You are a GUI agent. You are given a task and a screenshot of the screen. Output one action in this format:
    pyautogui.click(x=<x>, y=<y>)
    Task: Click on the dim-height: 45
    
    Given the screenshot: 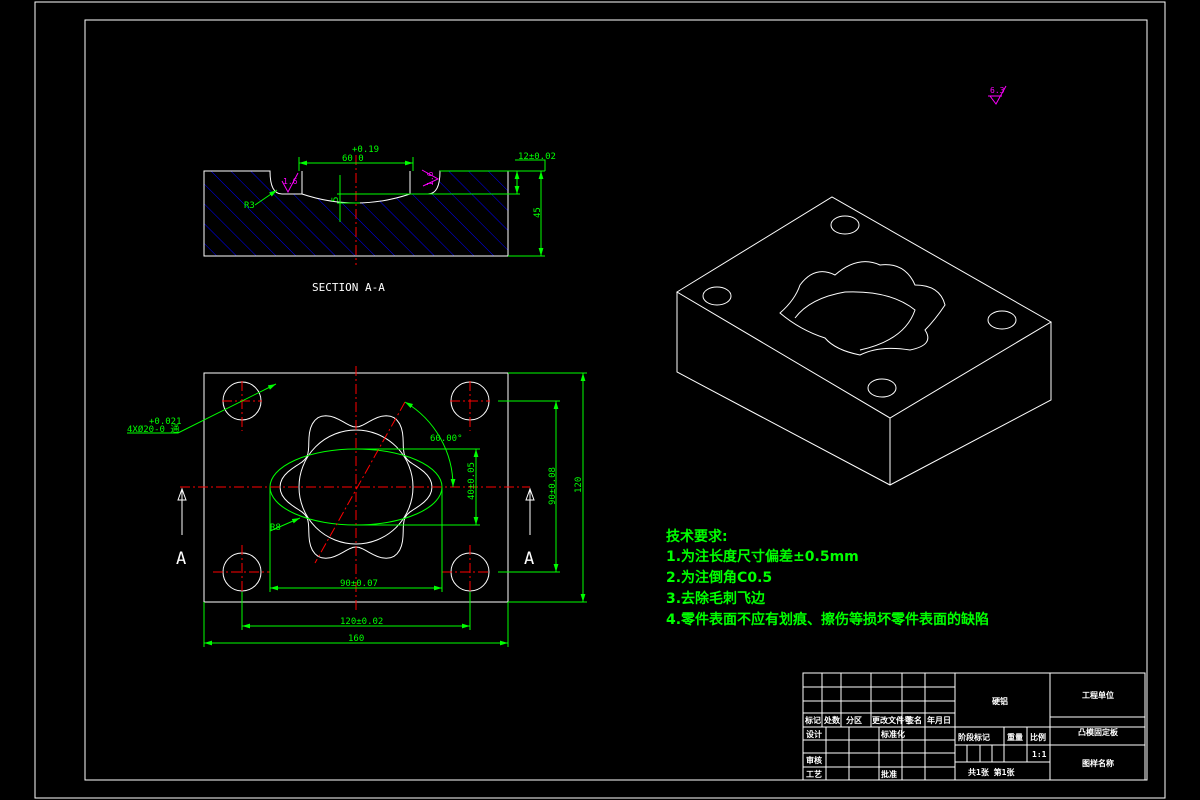 What is the action you would take?
    pyautogui.click(x=538, y=212)
    